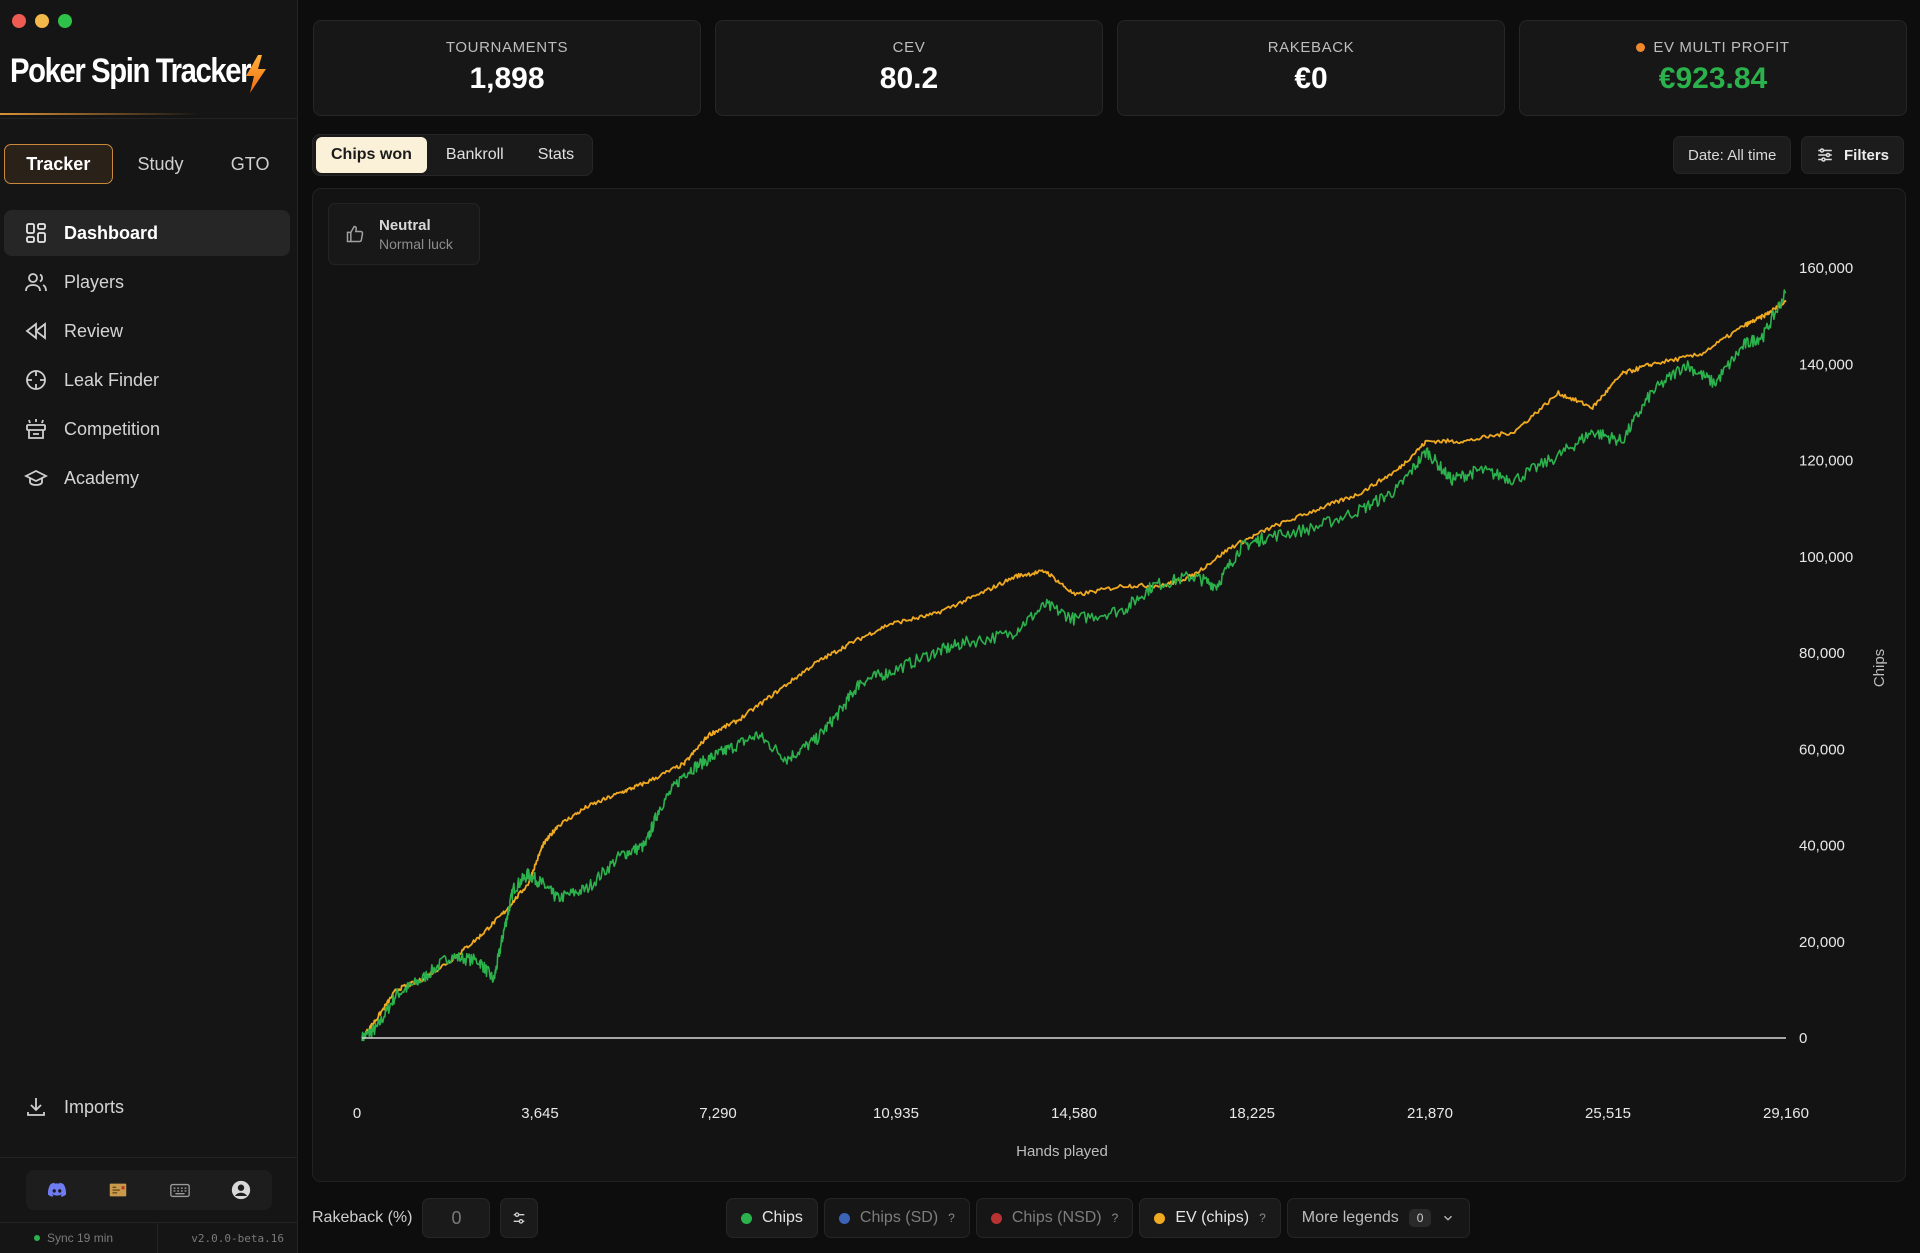  Describe the element at coordinates (1311, 47) in the screenshot. I see `stat-label: RAKEBACK` at that location.